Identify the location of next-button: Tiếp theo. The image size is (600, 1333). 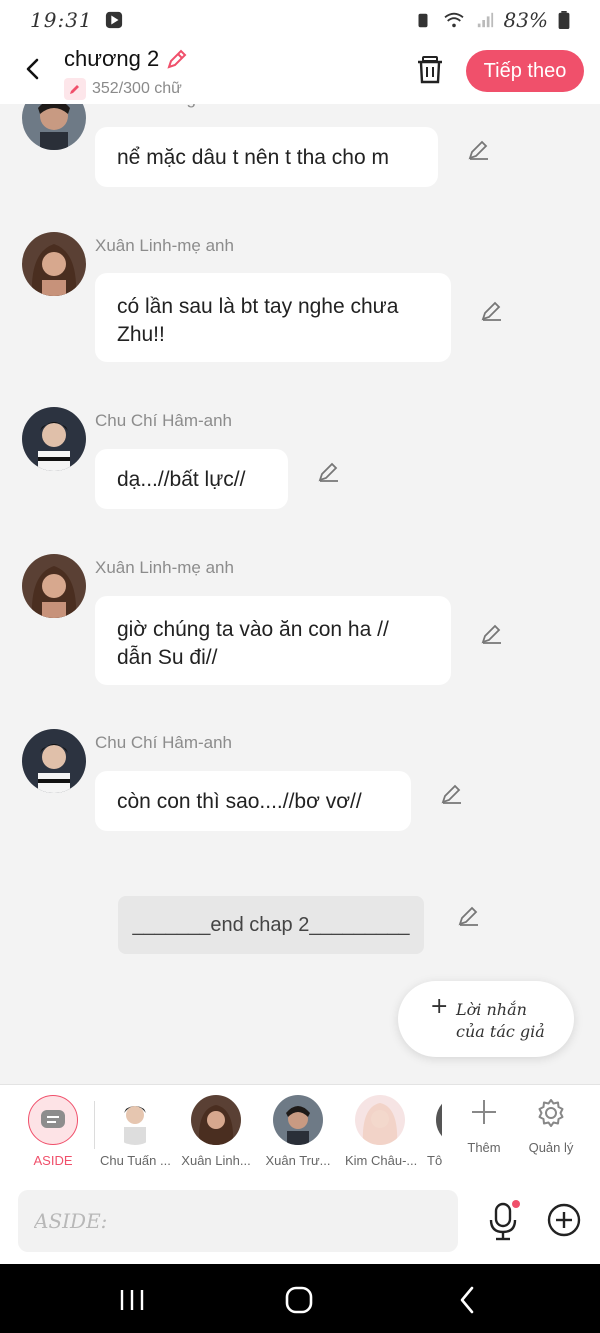
(525, 71).